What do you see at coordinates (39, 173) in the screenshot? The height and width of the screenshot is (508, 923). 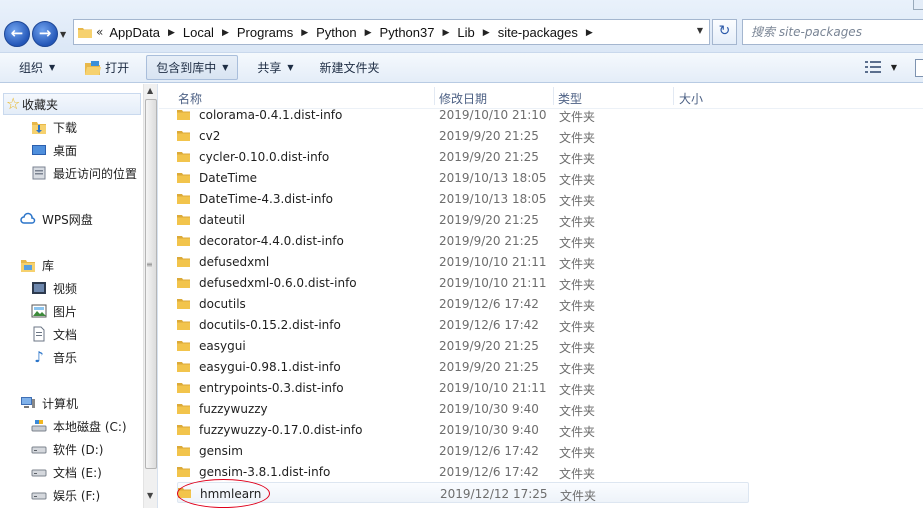 I see `recent-places-icon` at bounding box center [39, 173].